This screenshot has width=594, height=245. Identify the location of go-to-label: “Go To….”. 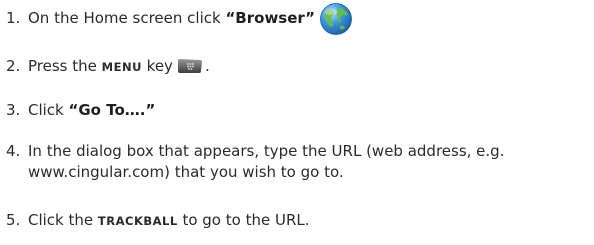
(112, 110).